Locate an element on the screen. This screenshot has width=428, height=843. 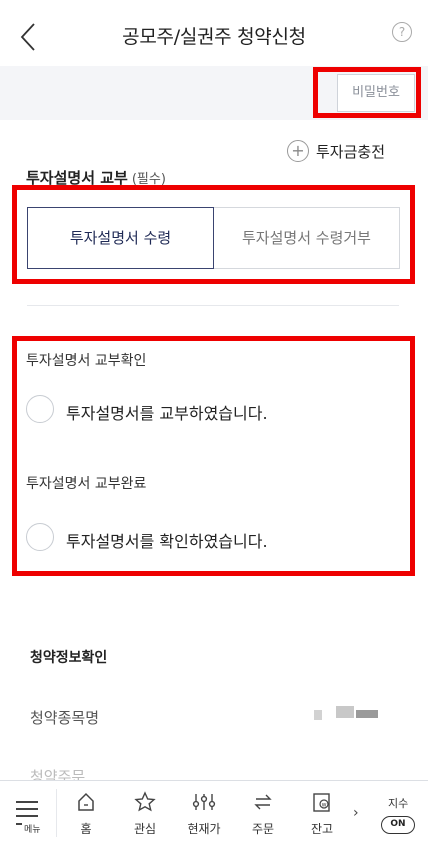
confirm-label-delivery: 투자설명서 교부확인 is located at coordinates (86, 361).